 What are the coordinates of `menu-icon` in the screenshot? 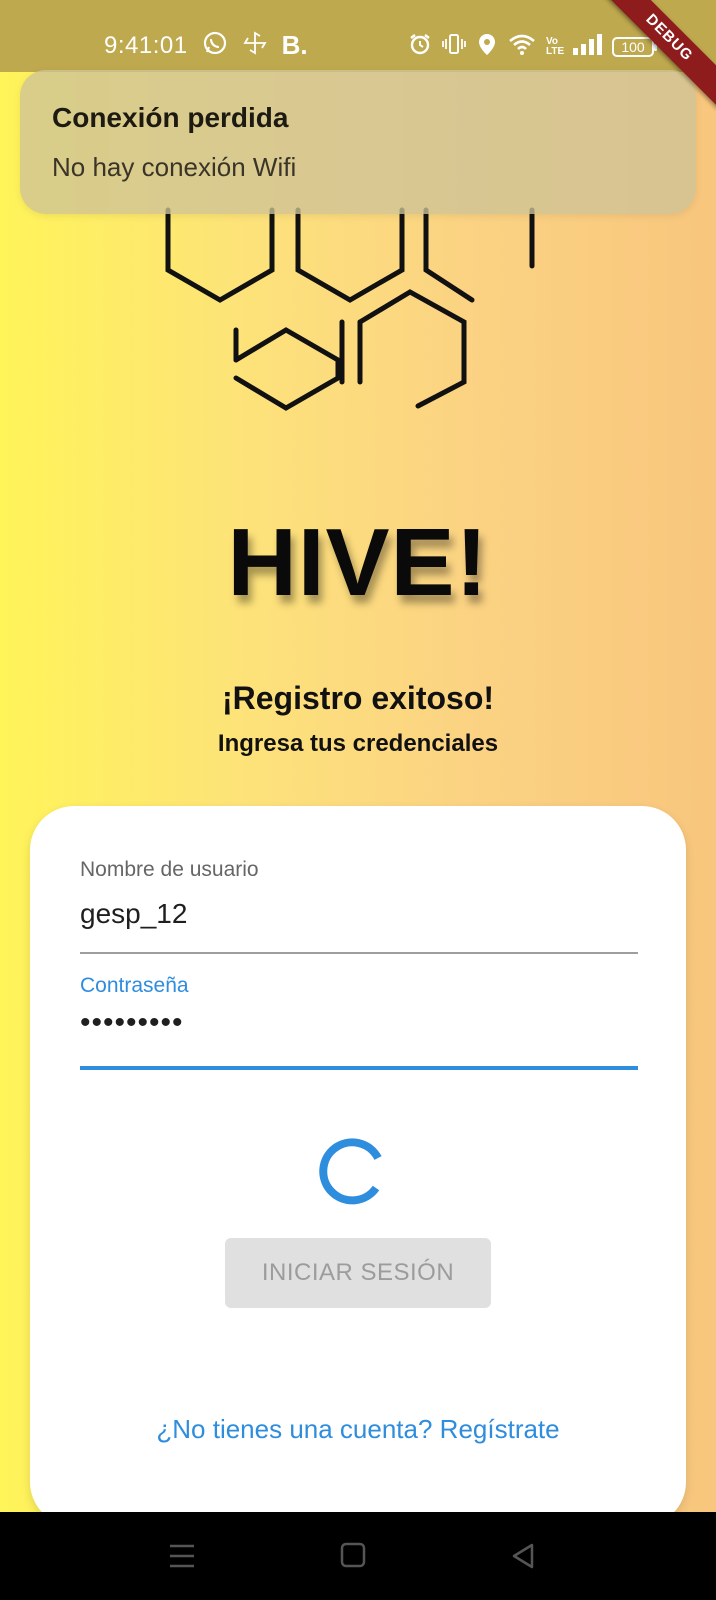 It's located at (182, 1558).